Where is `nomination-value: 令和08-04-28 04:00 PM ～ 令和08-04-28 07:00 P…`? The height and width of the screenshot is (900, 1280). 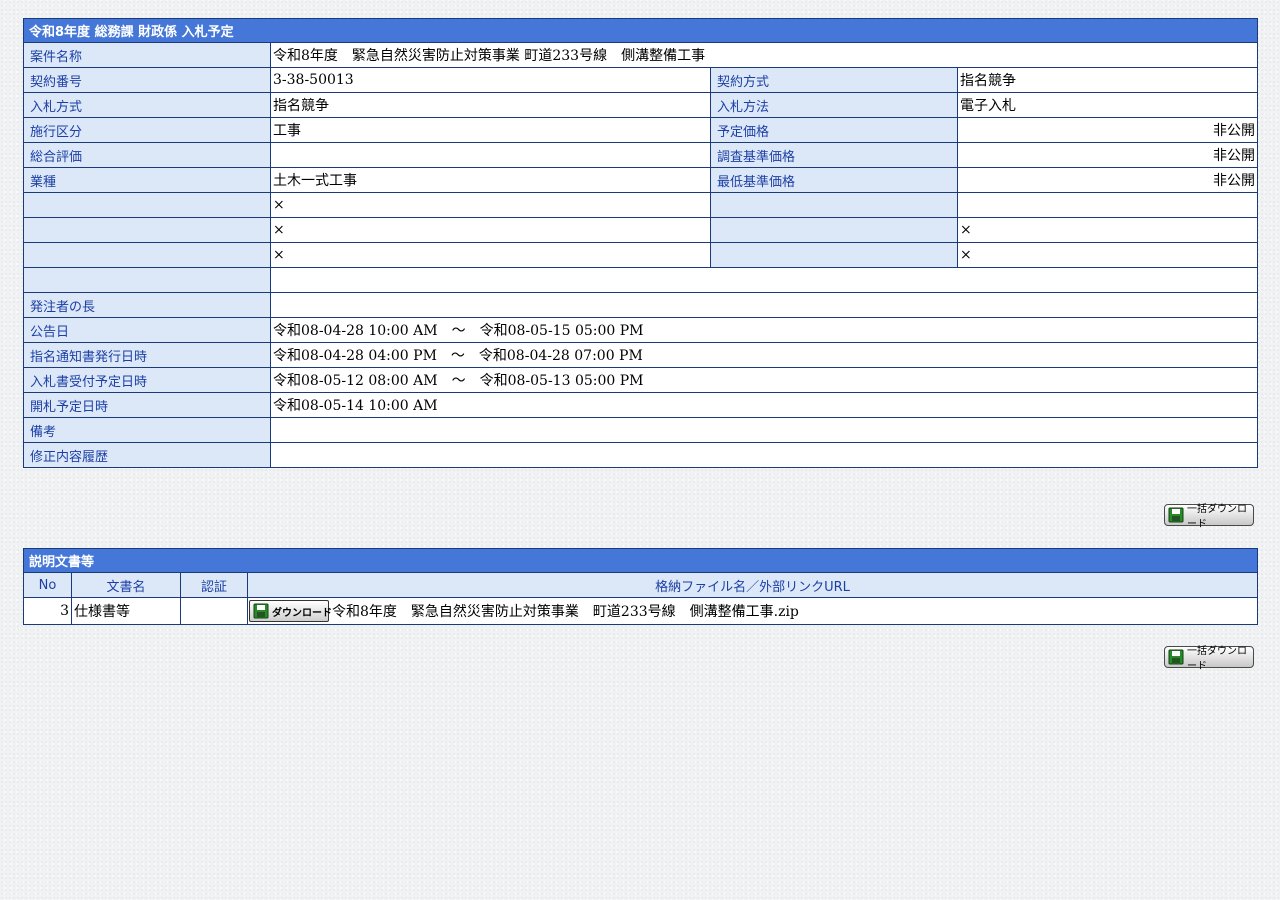 nomination-value: 令和08-04-28 04:00 PM ～ 令和08-04-28 07:00 P… is located at coordinates (764, 355).